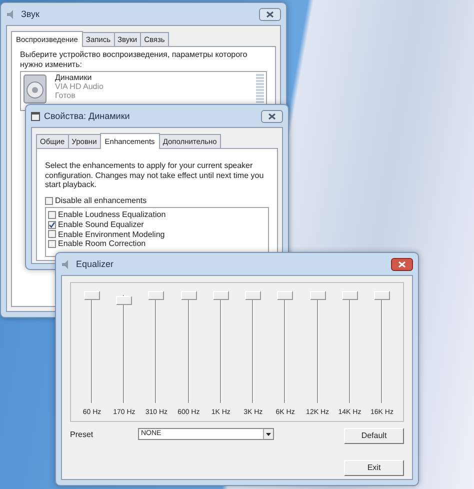  Describe the element at coordinates (30, 14) in the screenshot. I see `window-title: Звук` at that location.